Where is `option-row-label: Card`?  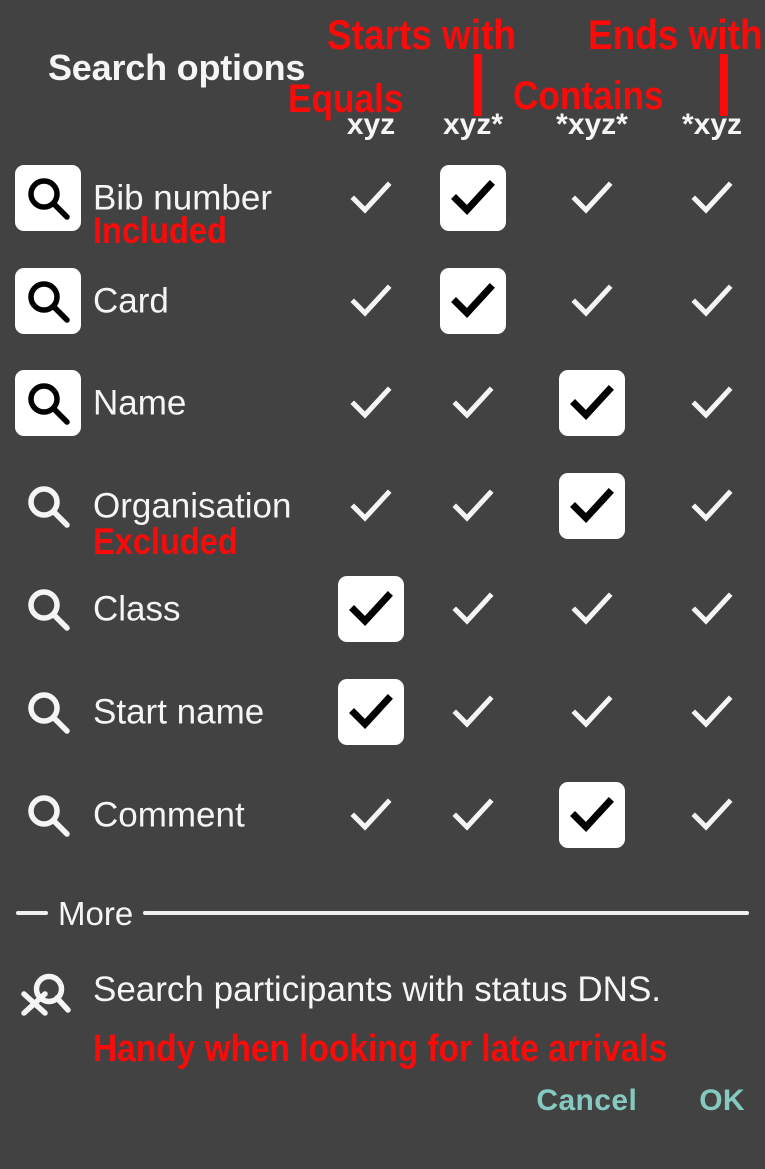
option-row-label: Card is located at coordinates (131, 301).